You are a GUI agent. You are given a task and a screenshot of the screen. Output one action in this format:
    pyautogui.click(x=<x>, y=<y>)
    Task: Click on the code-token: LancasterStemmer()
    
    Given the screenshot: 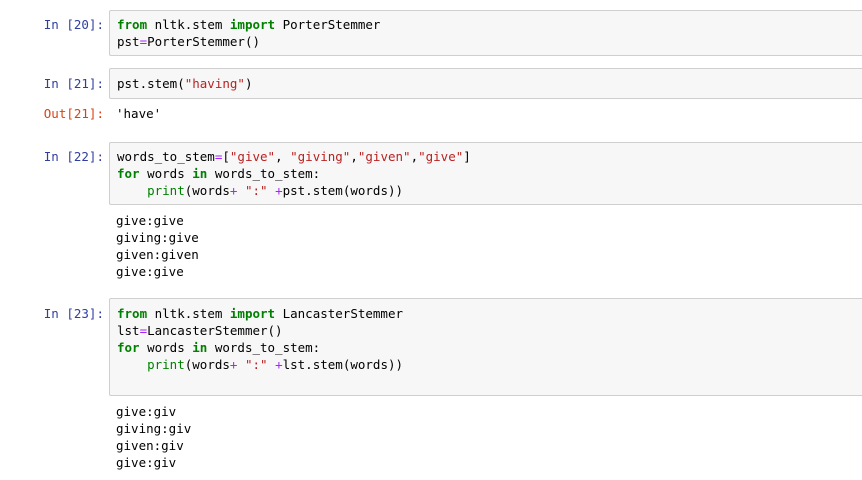 What is the action you would take?
    pyautogui.click(x=215, y=330)
    